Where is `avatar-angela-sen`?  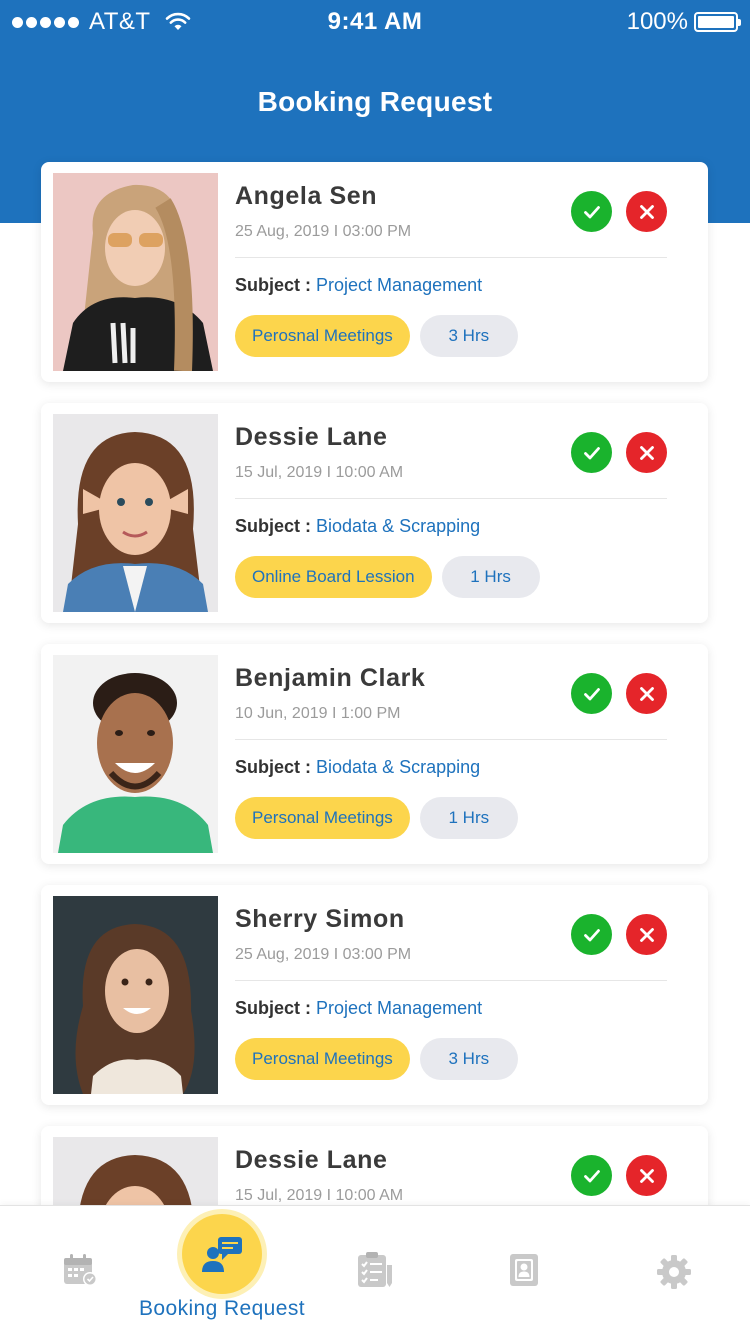 avatar-angela-sen is located at coordinates (135, 272).